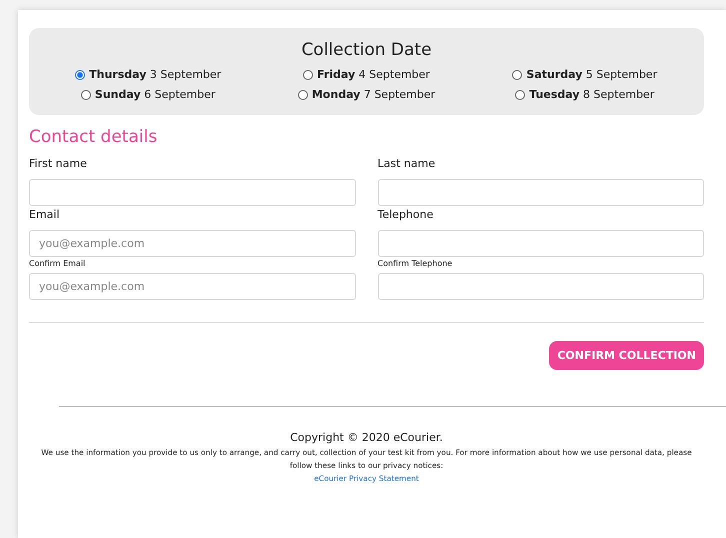 The height and width of the screenshot is (538, 726). I want to click on date-option: Monday 7 September, so click(367, 94).